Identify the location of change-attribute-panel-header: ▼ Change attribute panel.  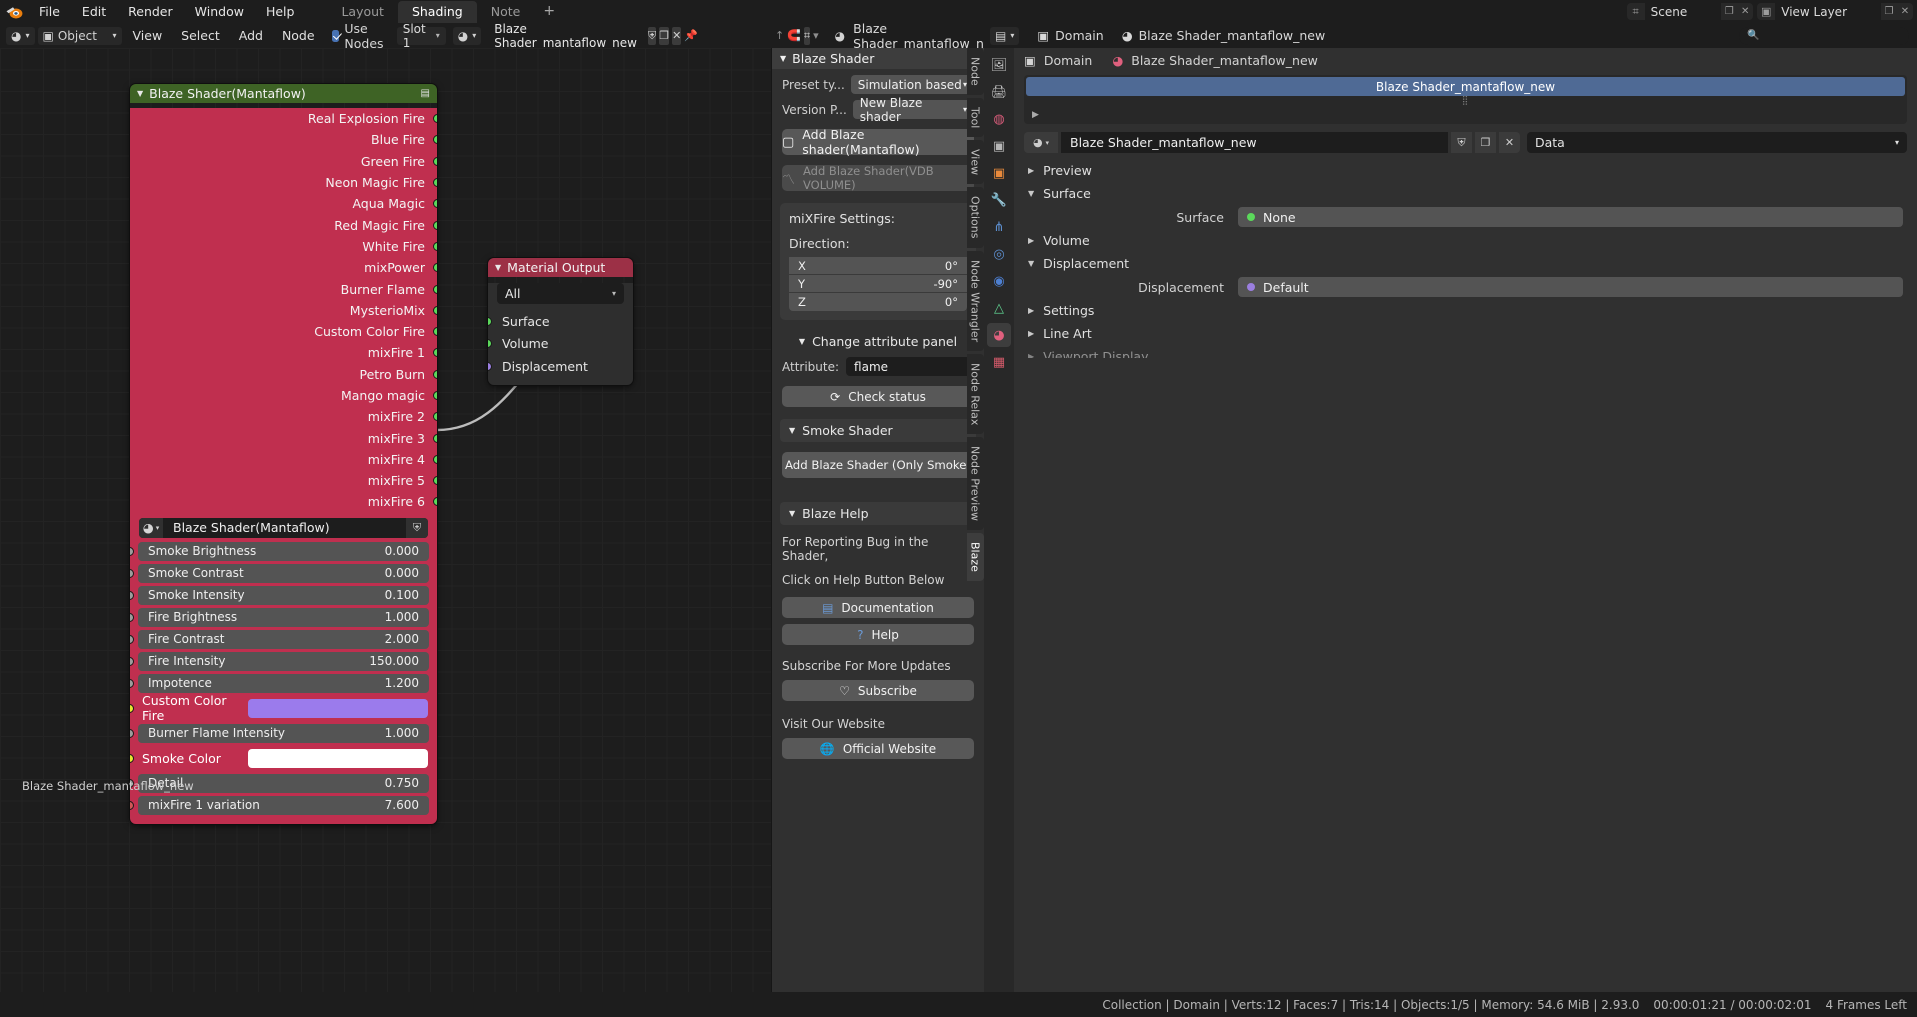
(878, 334).